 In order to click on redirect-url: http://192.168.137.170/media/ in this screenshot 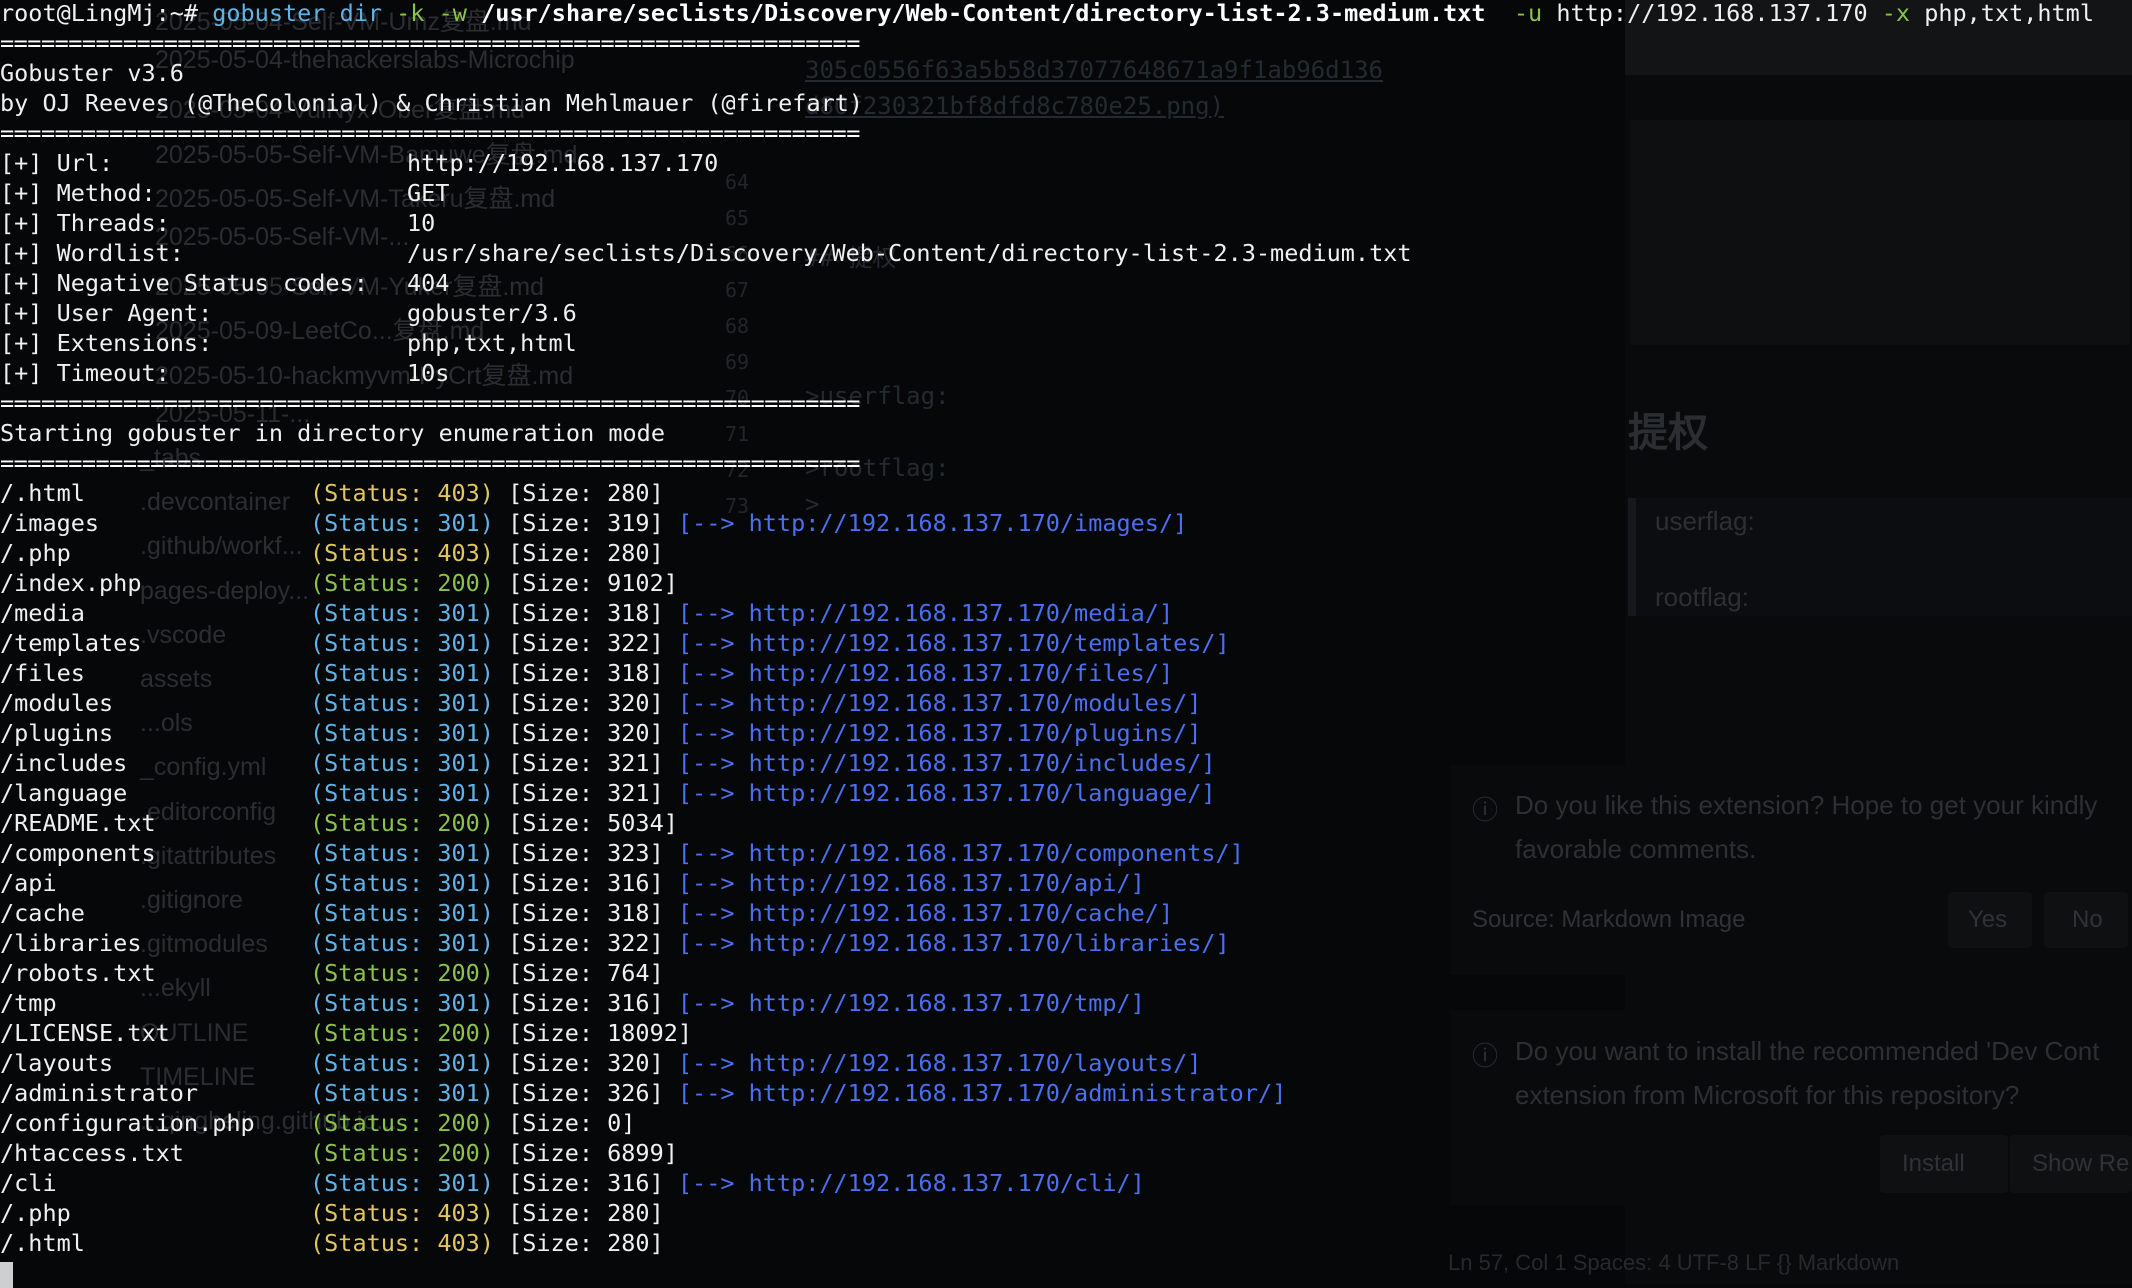, I will do `click(954, 613)`.